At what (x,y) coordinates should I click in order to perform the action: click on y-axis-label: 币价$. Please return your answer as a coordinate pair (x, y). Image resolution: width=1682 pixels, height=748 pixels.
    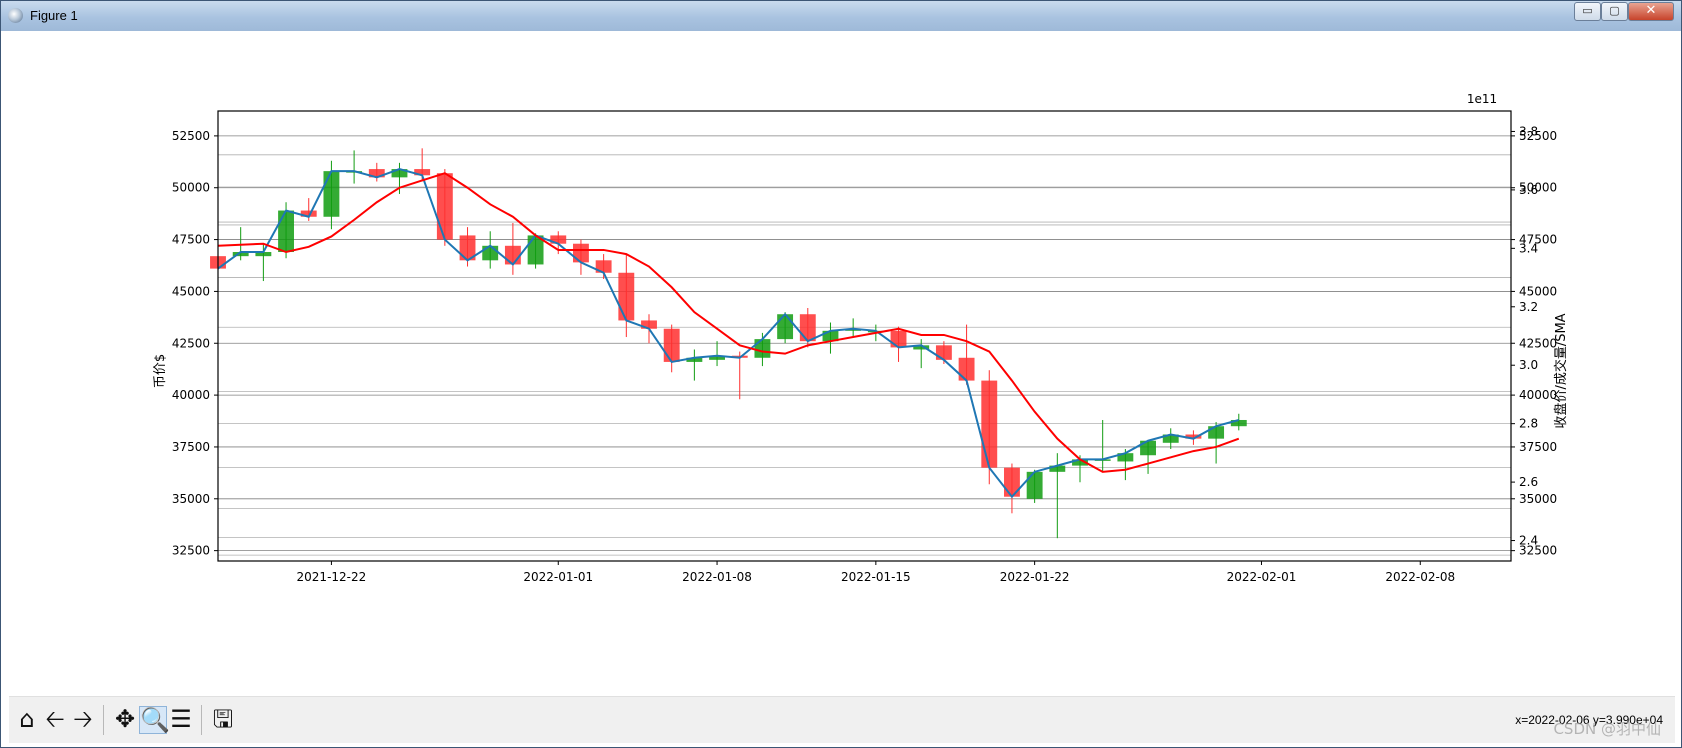
    Looking at the image, I should click on (160, 371).